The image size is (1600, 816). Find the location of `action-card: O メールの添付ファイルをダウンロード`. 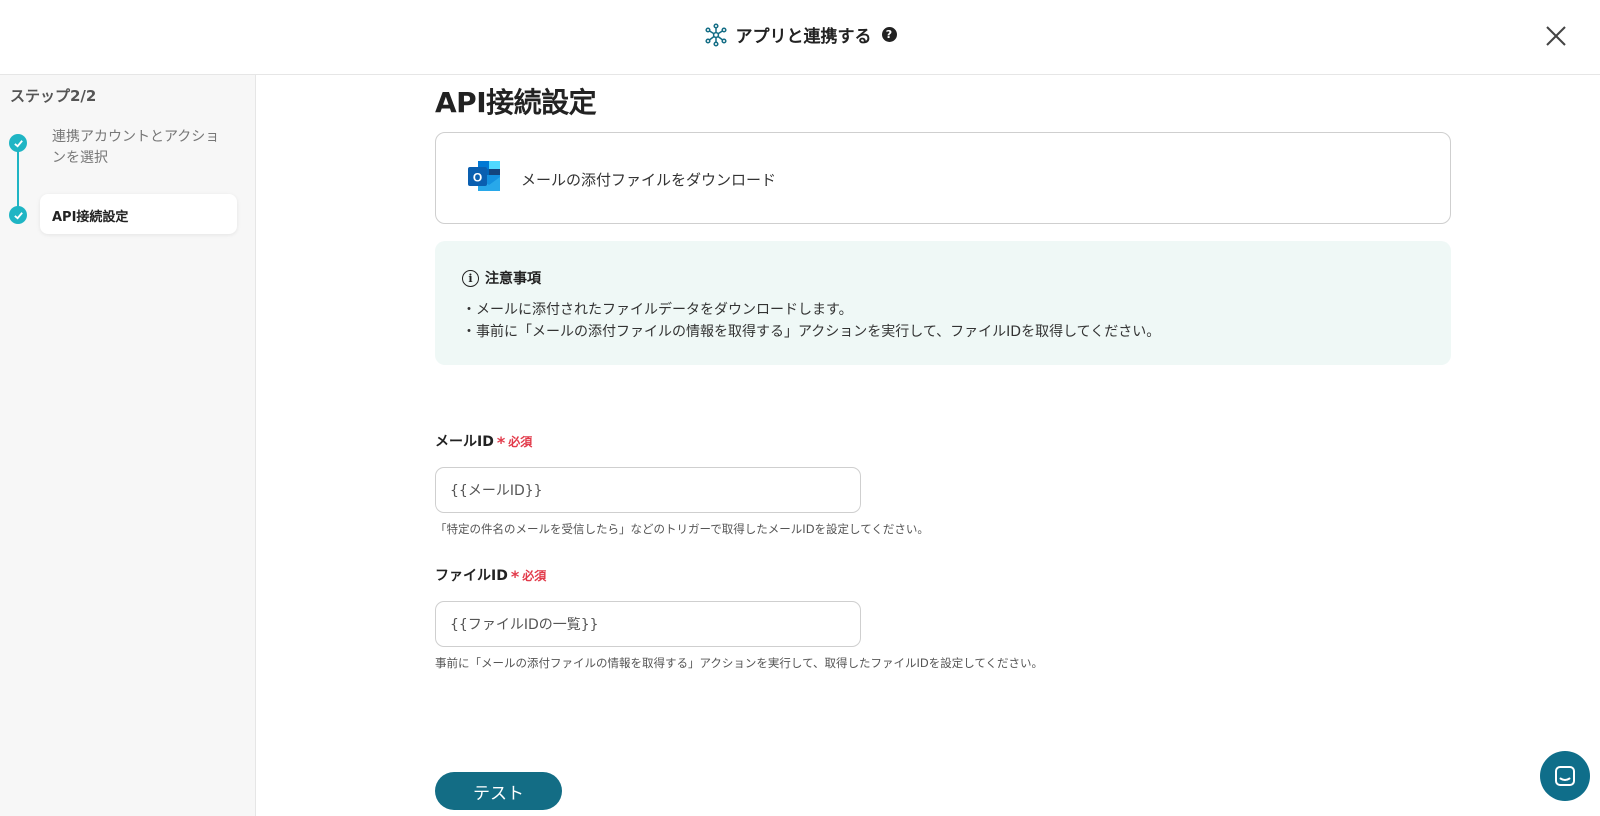

action-card: O メールの添付ファイルをダウンロード is located at coordinates (943, 178).